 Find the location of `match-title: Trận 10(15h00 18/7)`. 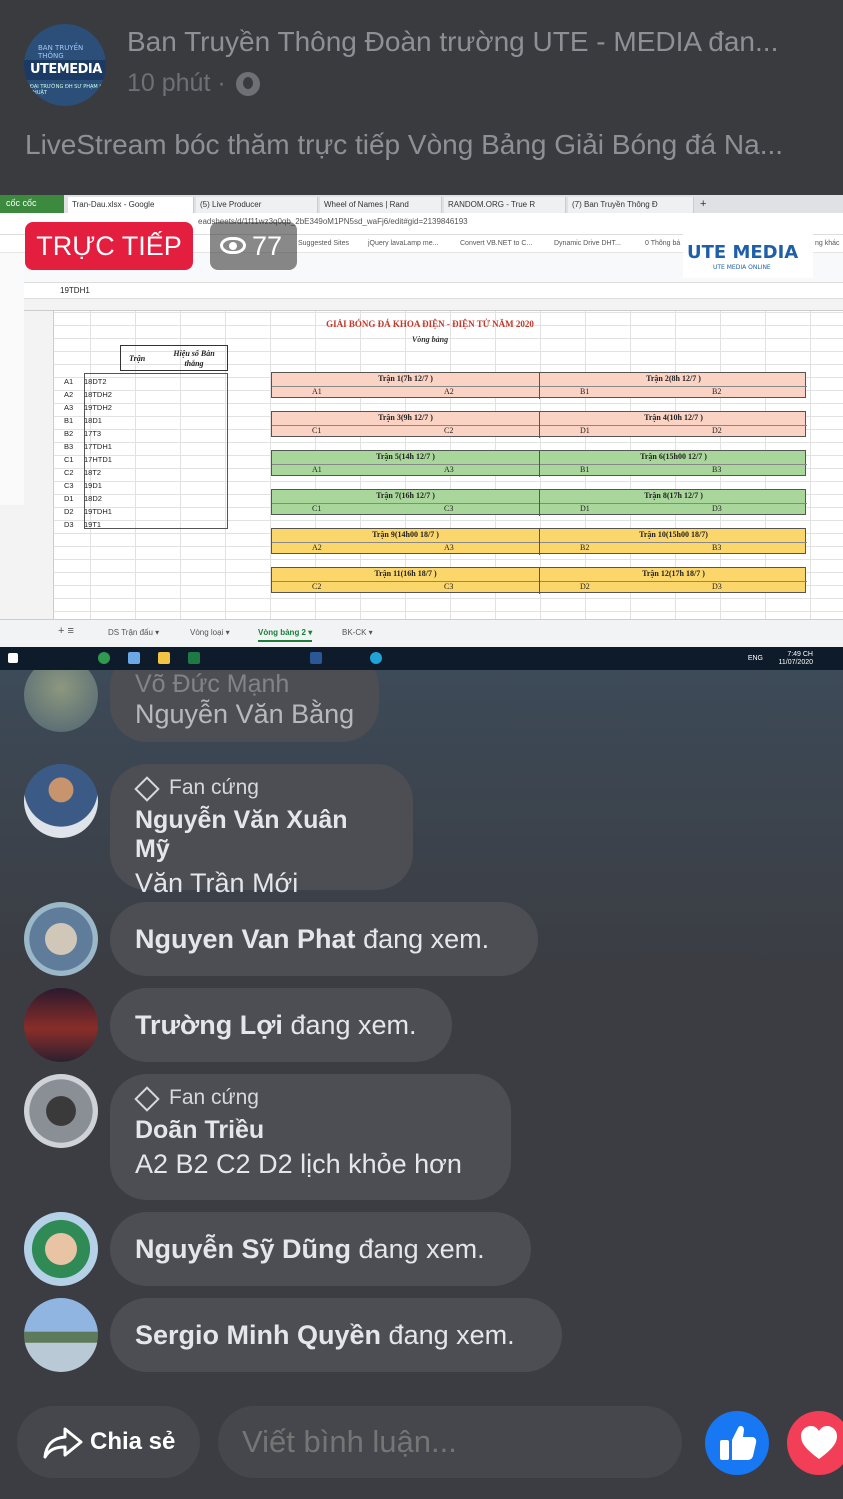

match-title: Trận 10(15h00 18/7) is located at coordinates (673, 534).